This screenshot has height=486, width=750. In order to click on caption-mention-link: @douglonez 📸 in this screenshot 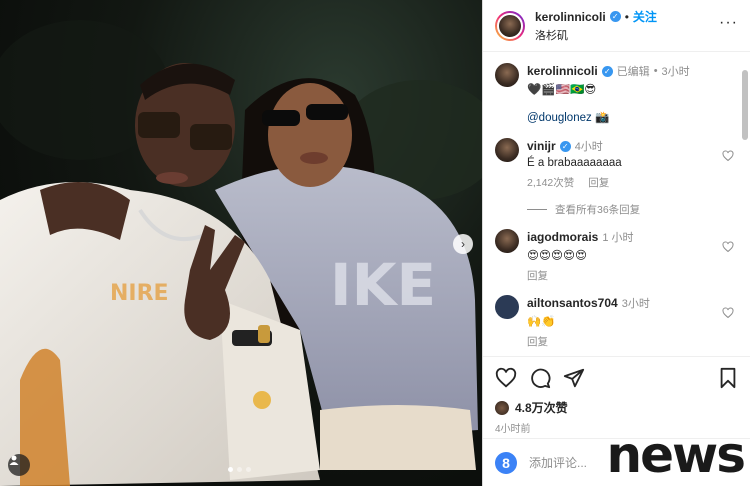, I will do `click(630, 117)`.